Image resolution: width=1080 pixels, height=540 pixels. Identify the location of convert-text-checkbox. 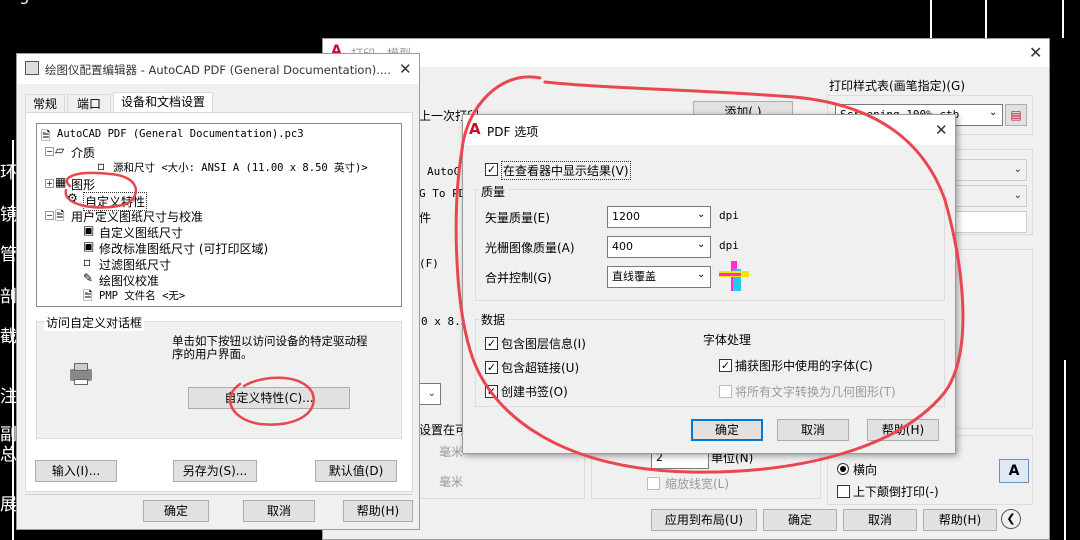
(725, 391).